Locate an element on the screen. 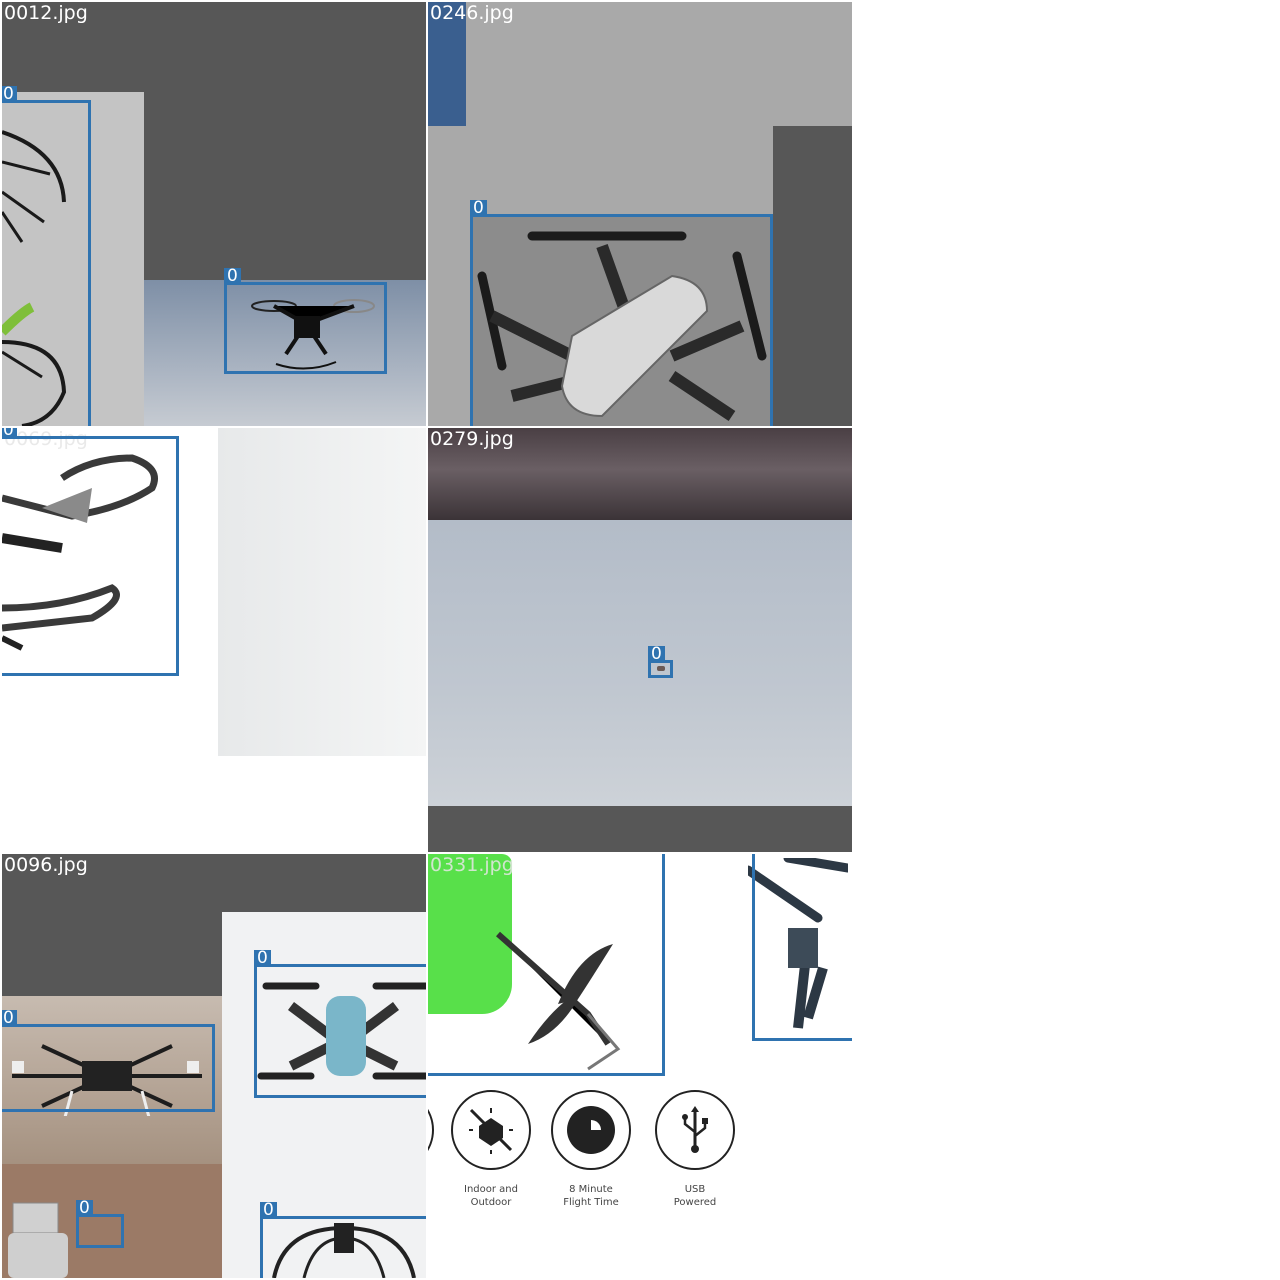 The width and height of the screenshot is (1280, 1280). partial-circle-icon is located at coordinates (431, 1130).